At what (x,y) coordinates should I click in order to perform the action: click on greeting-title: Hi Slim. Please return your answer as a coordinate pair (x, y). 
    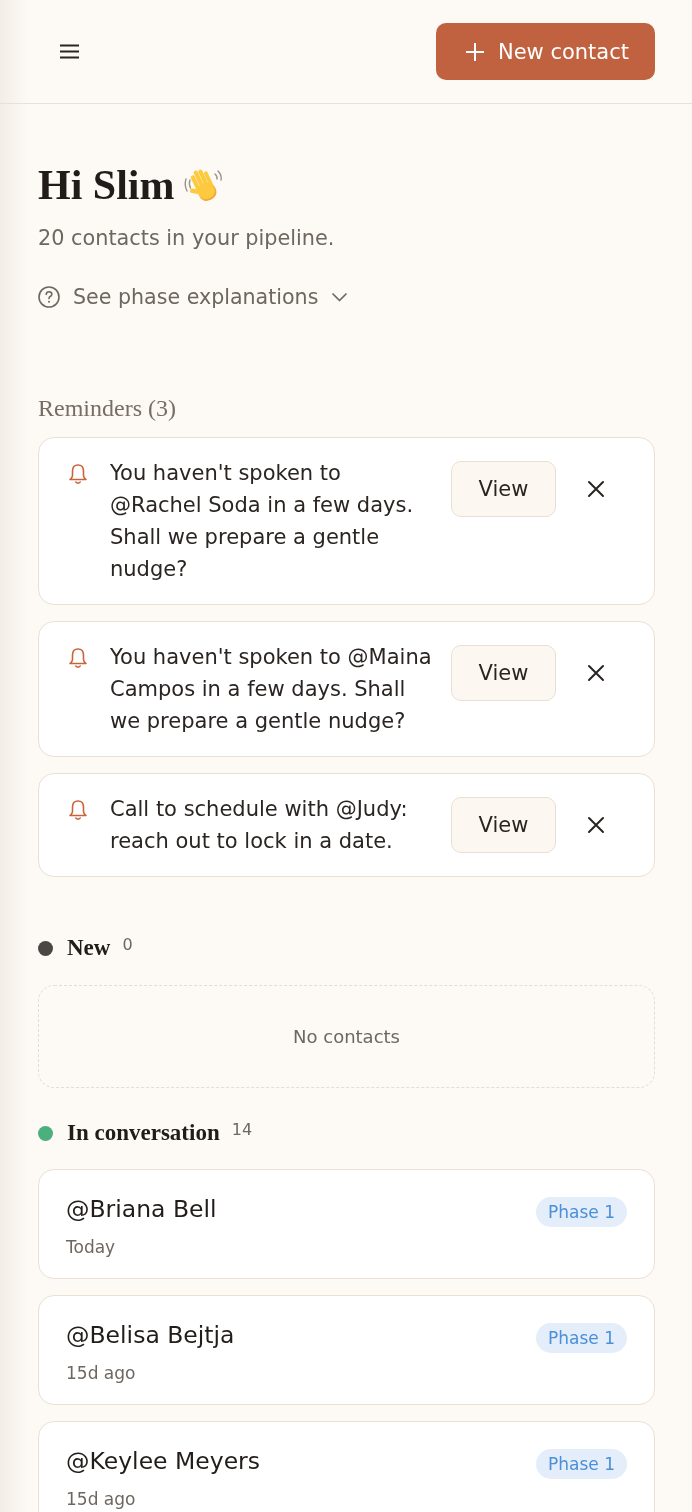
    Looking at the image, I should click on (106, 185).